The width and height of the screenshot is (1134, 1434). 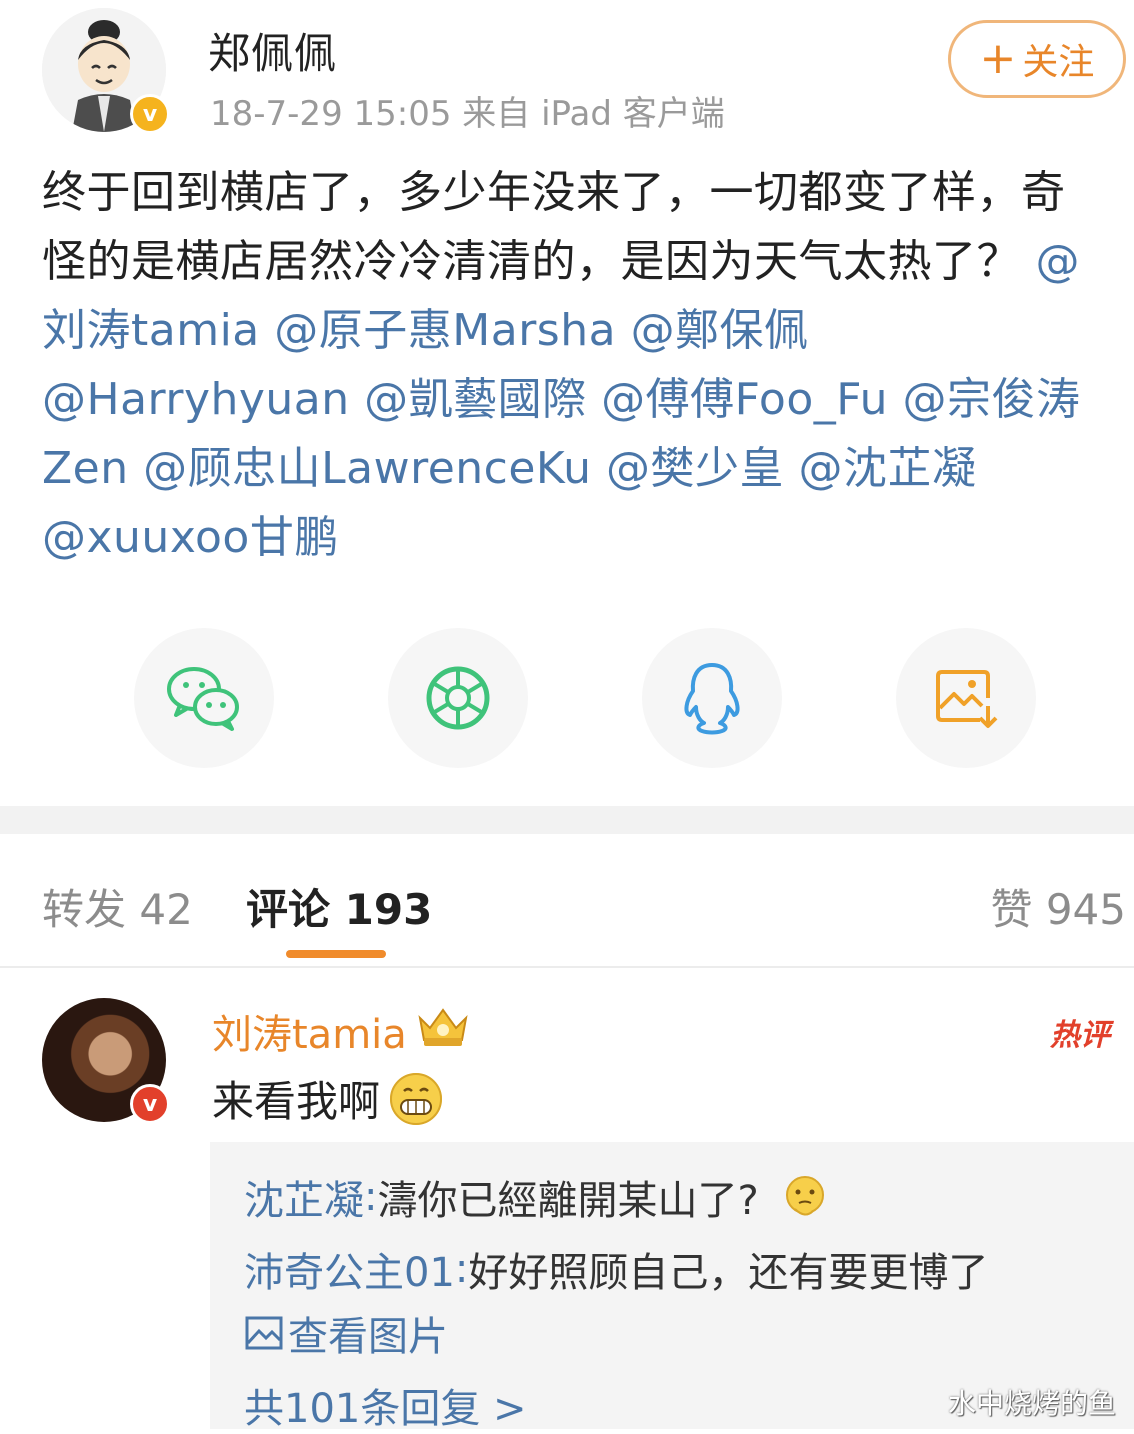 I want to click on mention-link: @凱藝國際, so click(x=475, y=399).